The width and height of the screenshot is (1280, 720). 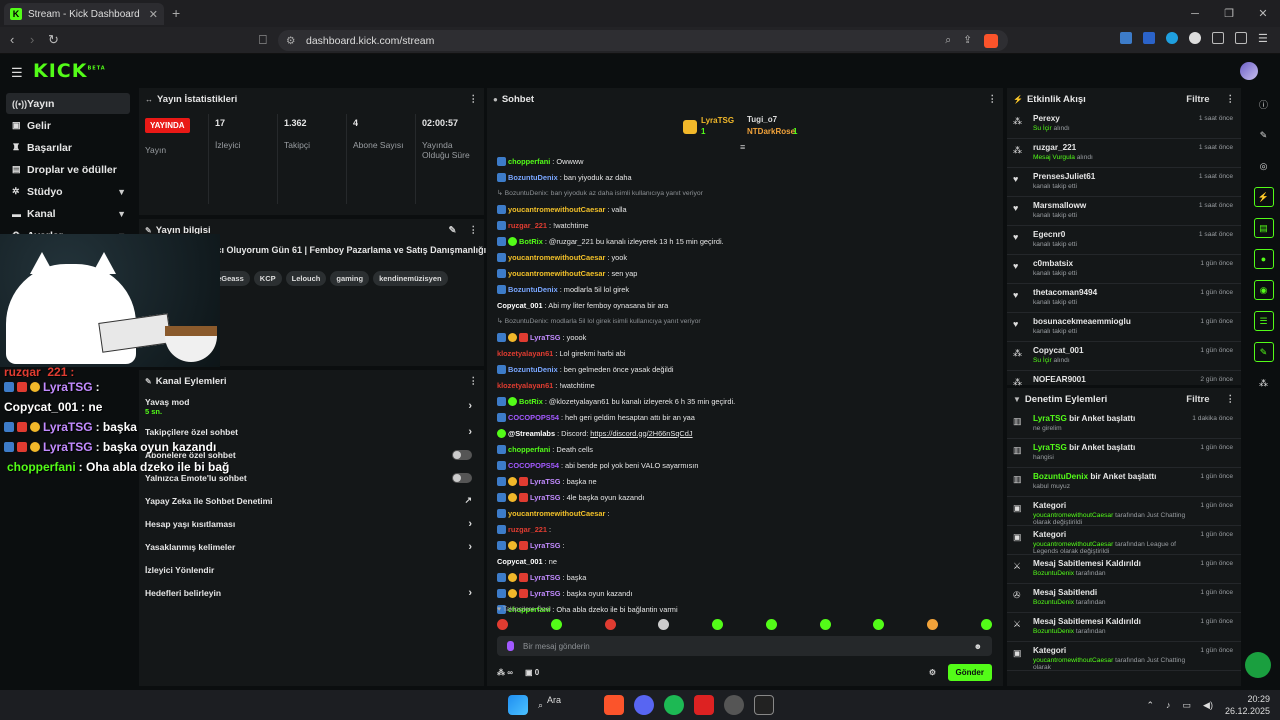 What do you see at coordinates (1264, 104) in the screenshot?
I see `info-icon: ⓘ` at bounding box center [1264, 104].